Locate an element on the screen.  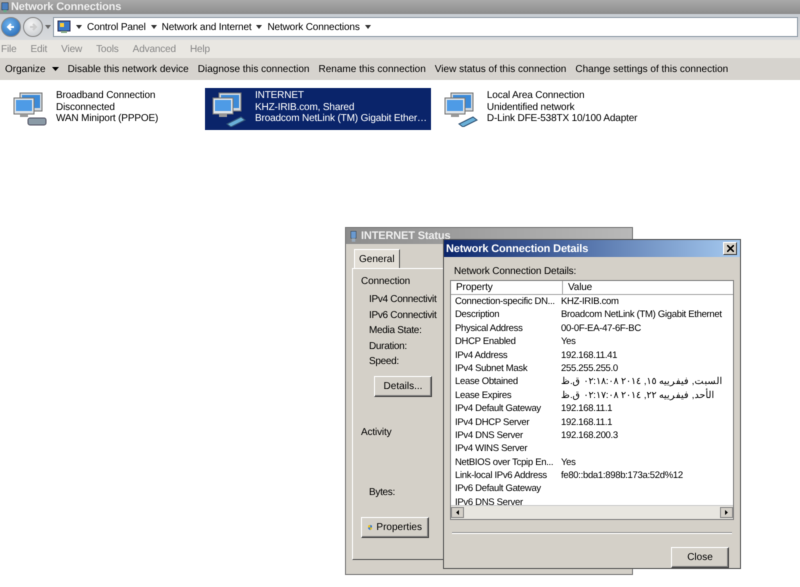
connection-item: Broadband Connection Disconnected WAN Miniport (PPPOE) is located at coordinates (102, 109).